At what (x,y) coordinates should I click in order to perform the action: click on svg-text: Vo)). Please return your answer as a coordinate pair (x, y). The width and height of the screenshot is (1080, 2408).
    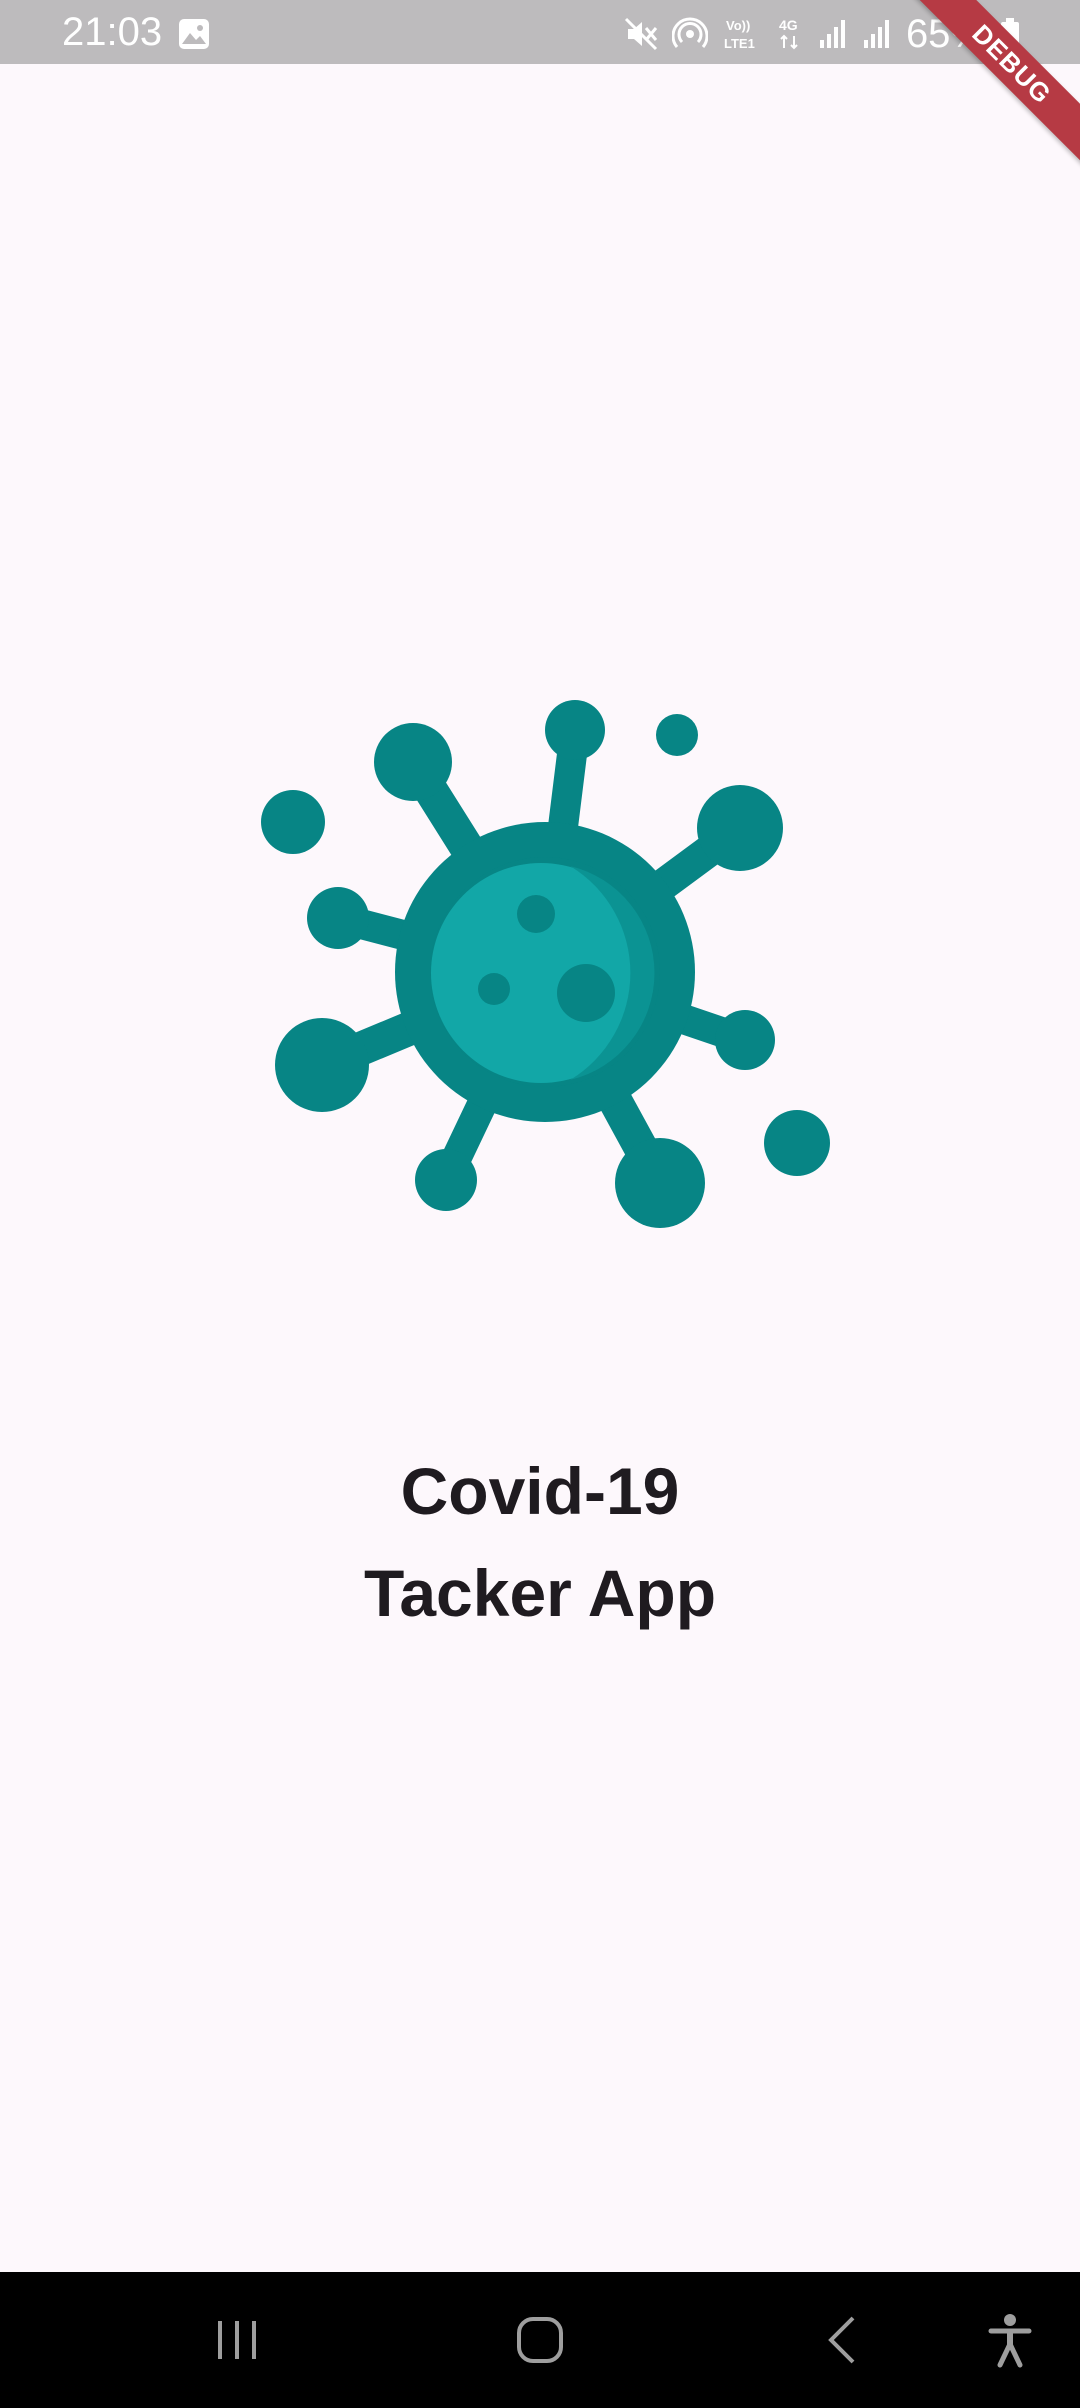
    Looking at the image, I should click on (738, 25).